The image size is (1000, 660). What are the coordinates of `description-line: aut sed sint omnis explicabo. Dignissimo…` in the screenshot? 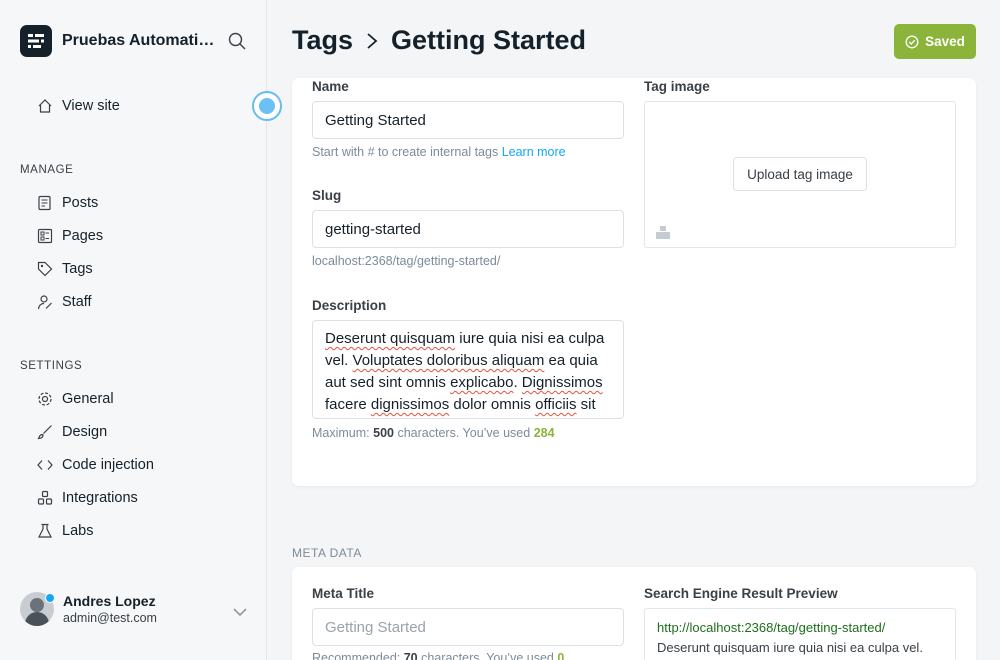 It's located at (464, 382).